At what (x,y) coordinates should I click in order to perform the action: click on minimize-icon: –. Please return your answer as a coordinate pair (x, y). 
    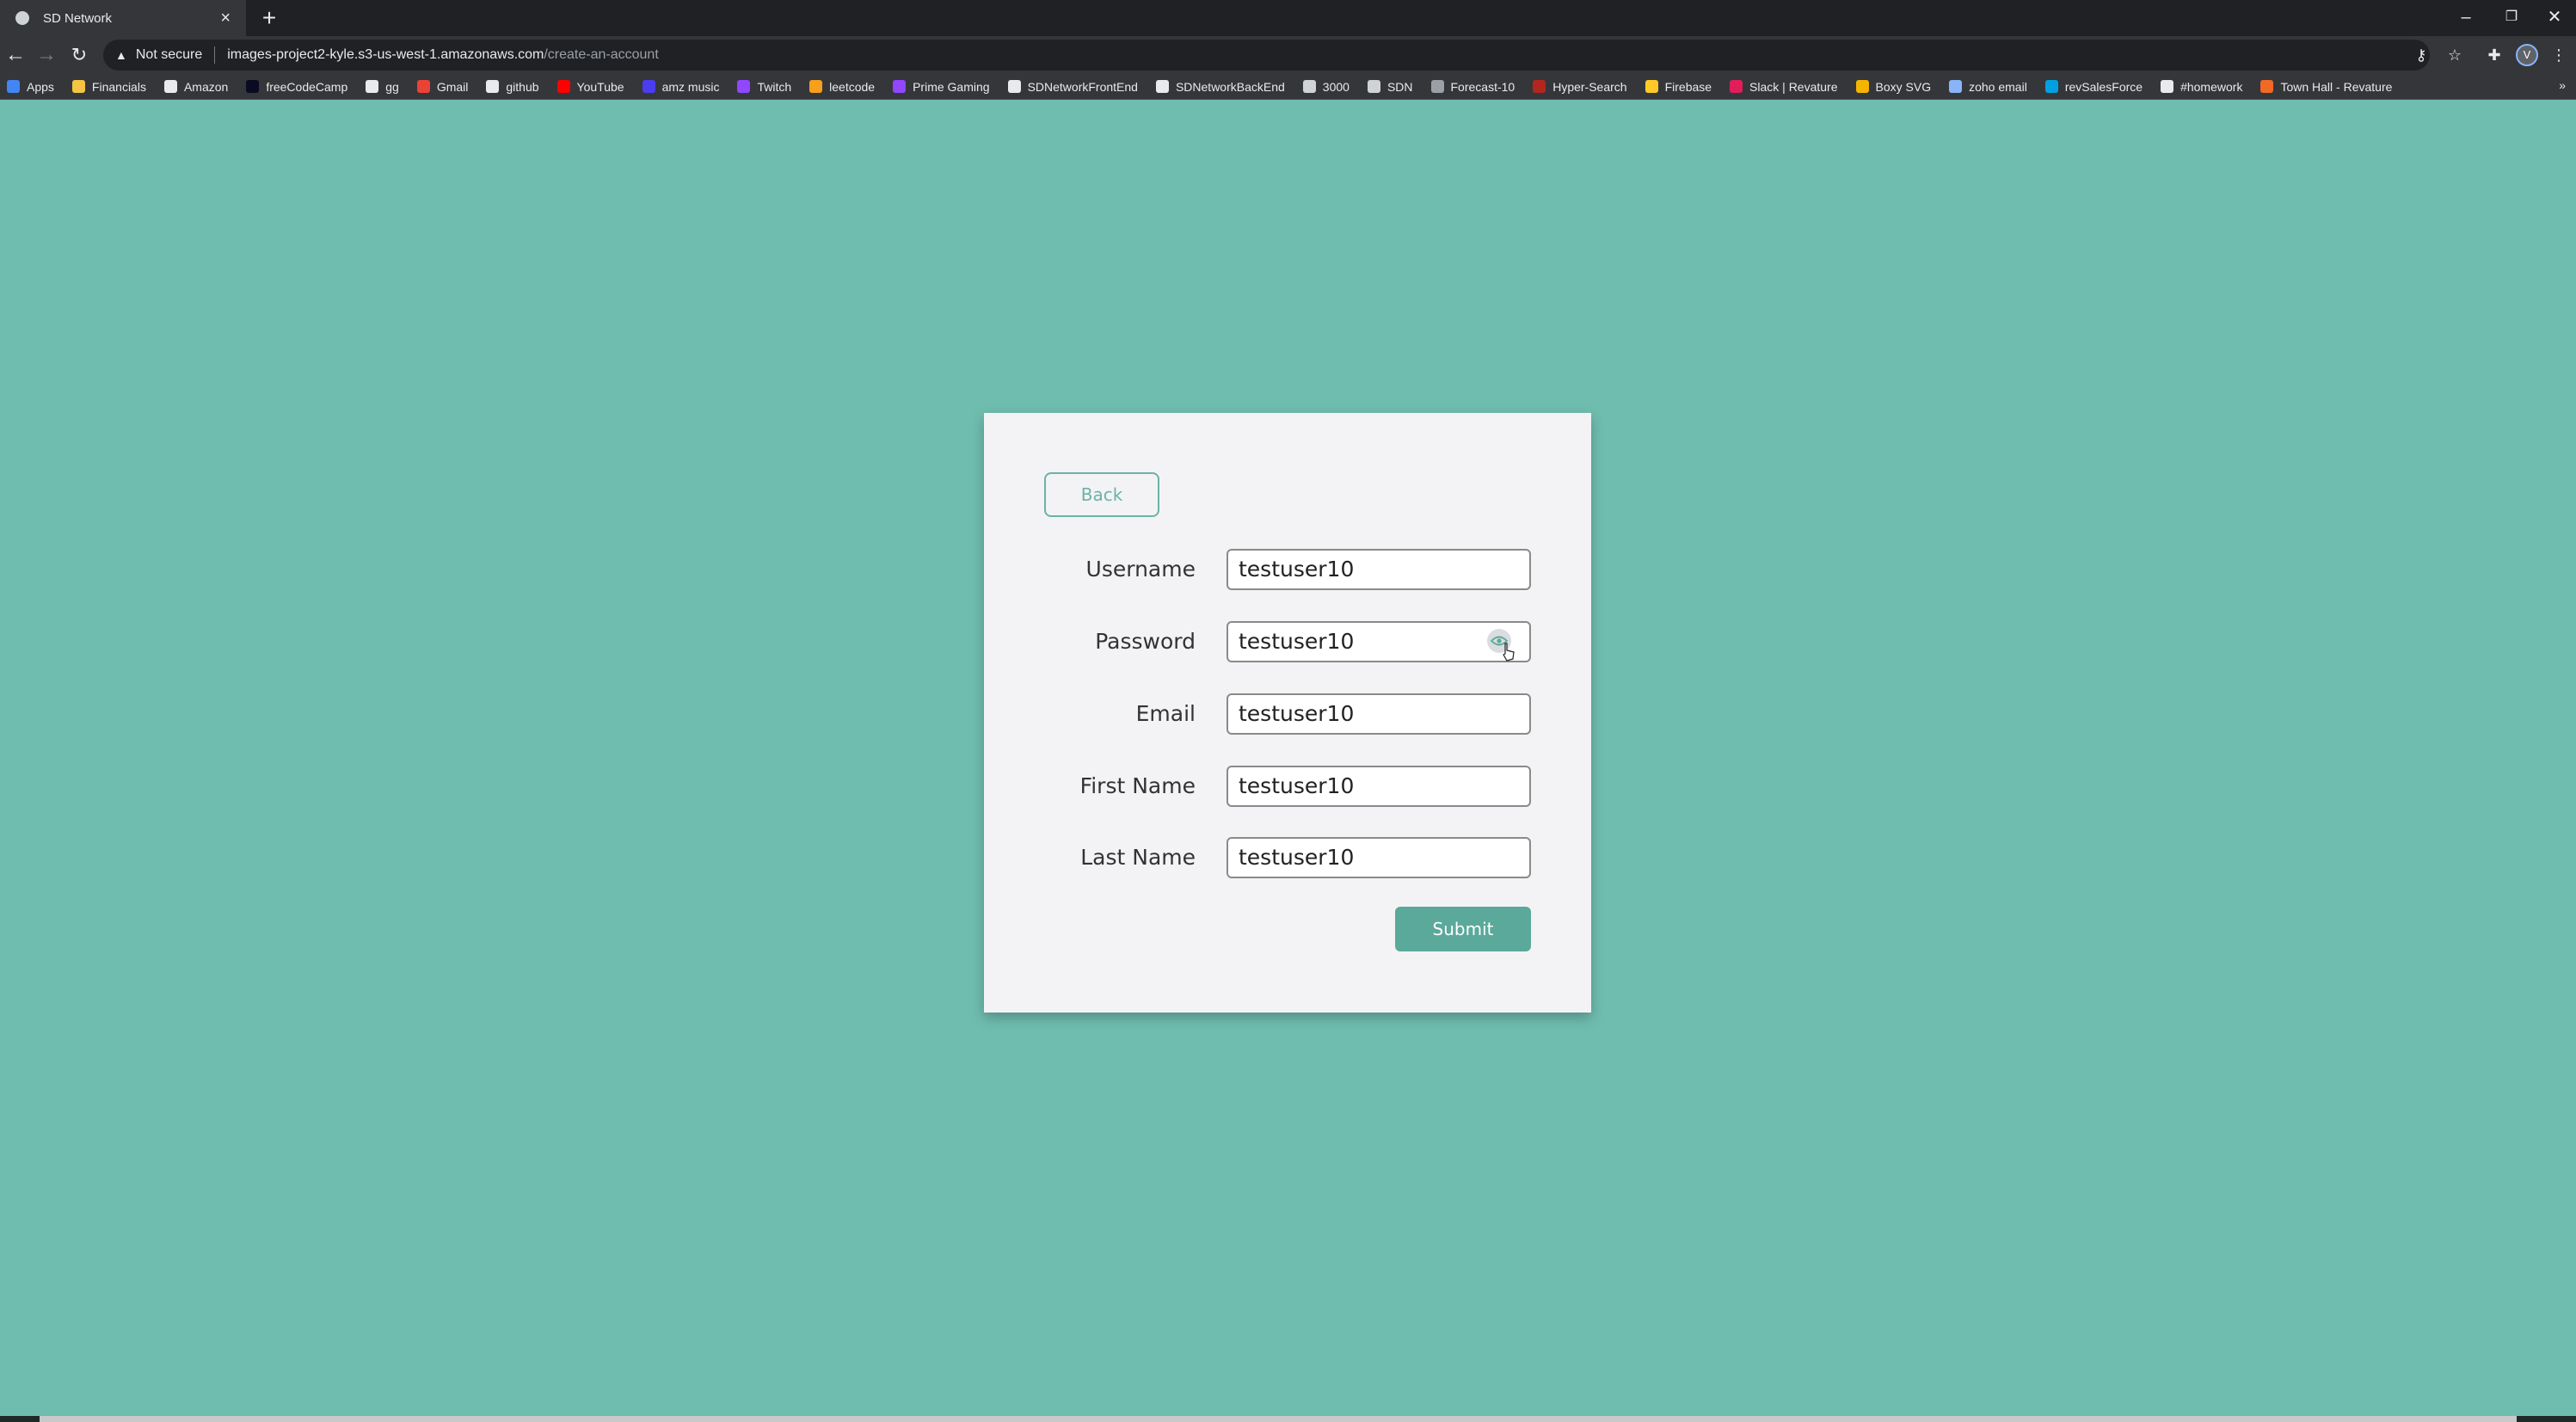
    Looking at the image, I should click on (2465, 18).